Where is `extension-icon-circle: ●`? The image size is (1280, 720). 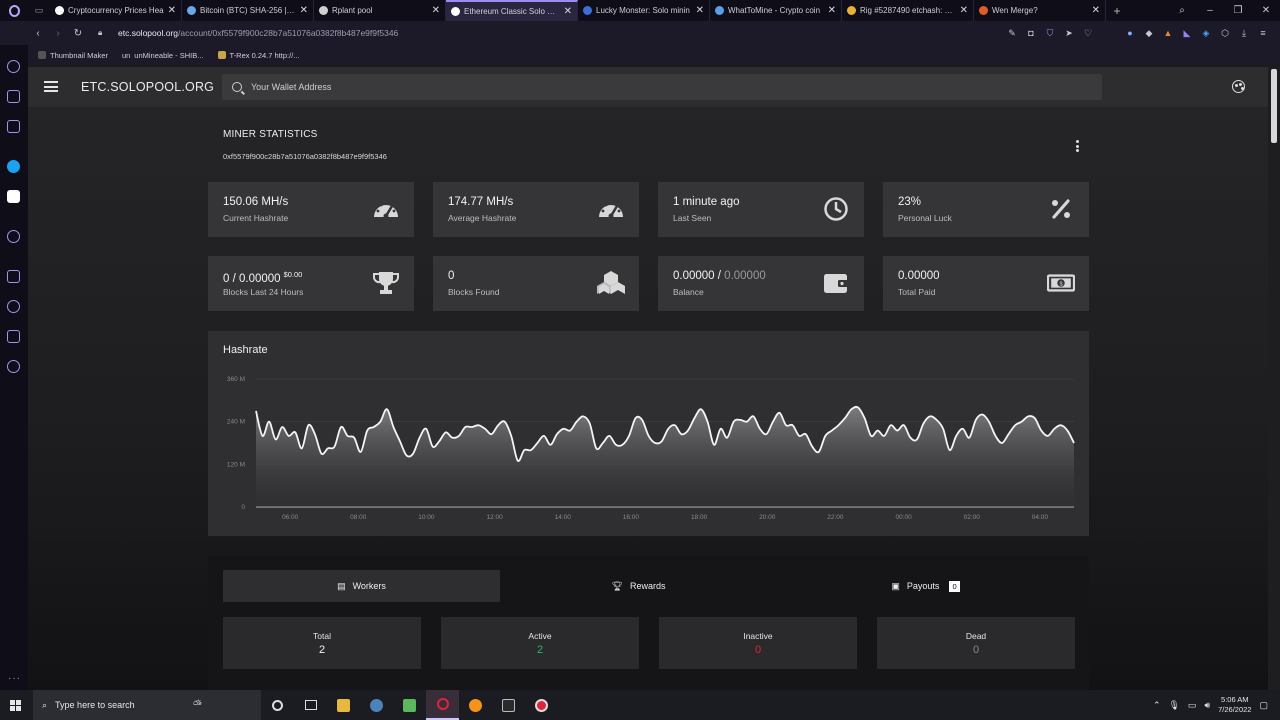 extension-icon-circle: ● is located at coordinates (1130, 33).